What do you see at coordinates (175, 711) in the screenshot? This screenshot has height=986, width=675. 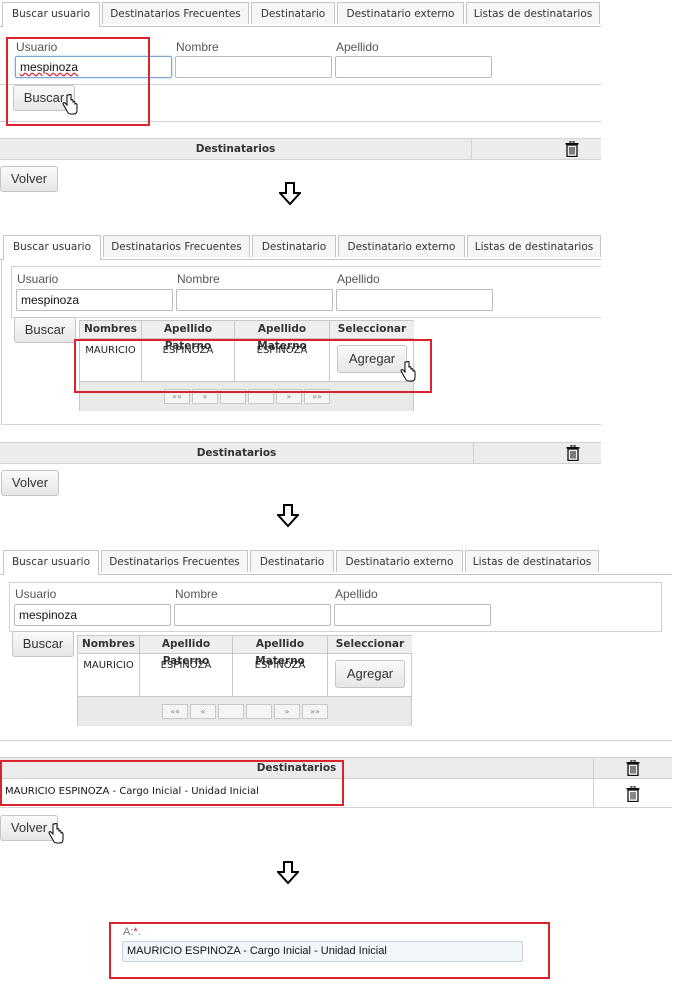 I see `pager-first: ««` at bounding box center [175, 711].